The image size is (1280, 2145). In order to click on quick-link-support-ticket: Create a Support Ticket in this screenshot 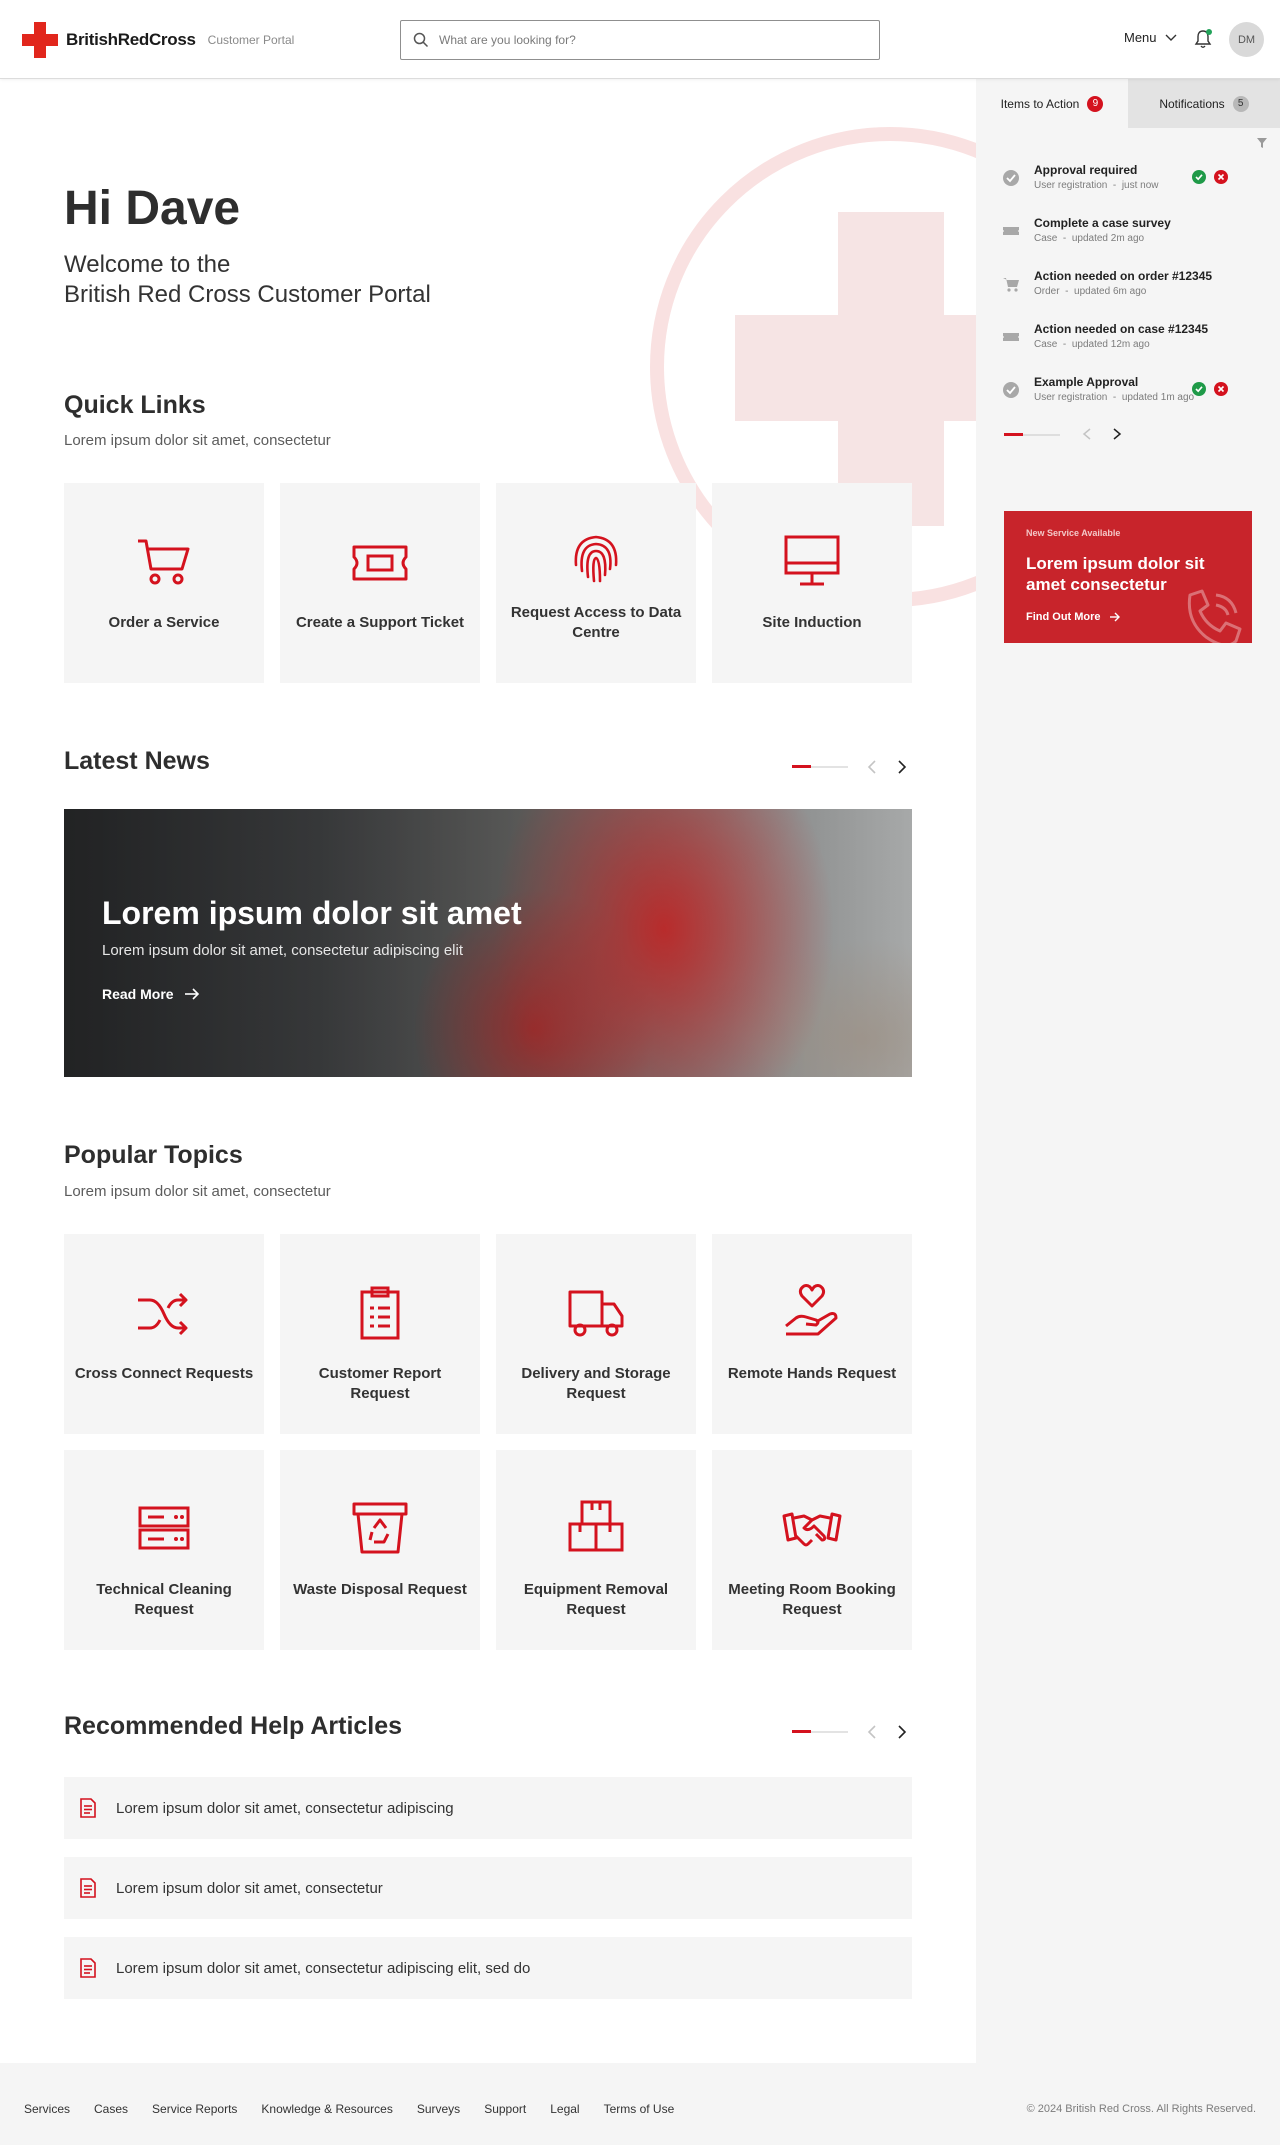, I will do `click(380, 583)`.